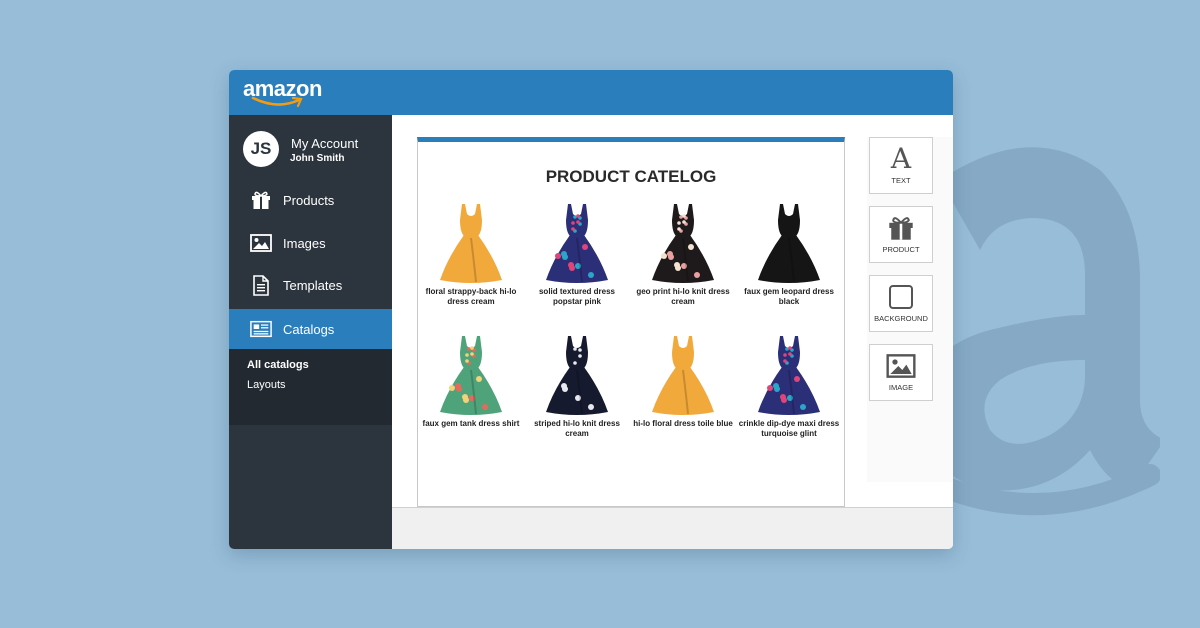  I want to click on tool-label: TEXT, so click(901, 180).